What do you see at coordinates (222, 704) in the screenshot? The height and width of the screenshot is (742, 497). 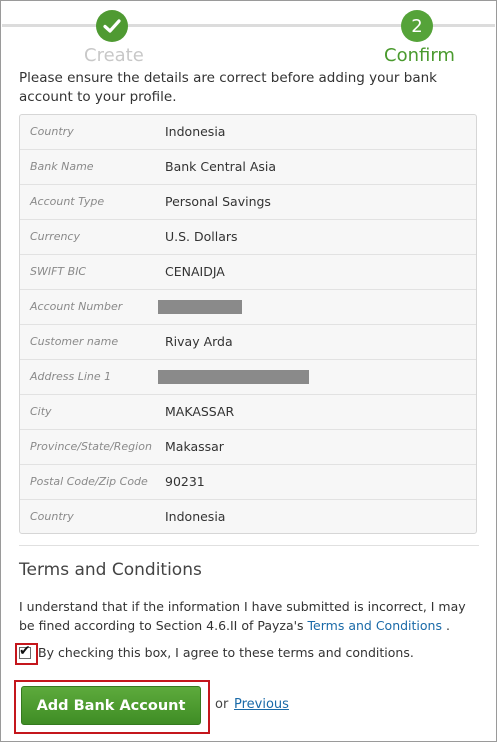 I see `or-text: or` at bounding box center [222, 704].